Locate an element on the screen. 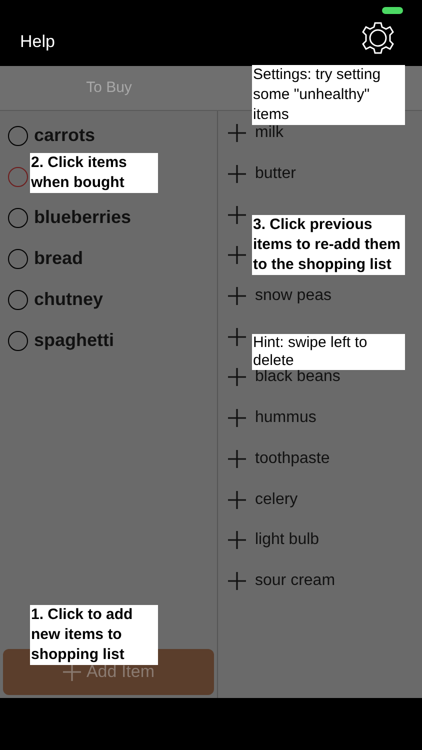  item-label: spaghetti is located at coordinates (74, 340).